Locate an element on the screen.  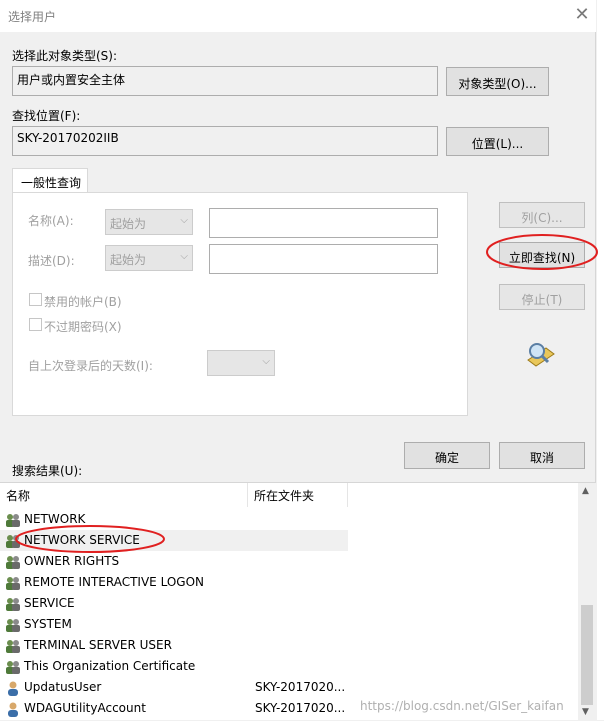
cancel-button: 取消 is located at coordinates (542, 455).